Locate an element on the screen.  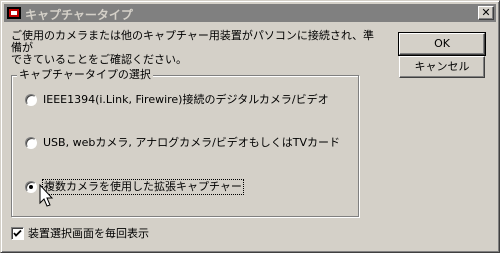
ok-button: OK is located at coordinates (442, 44).